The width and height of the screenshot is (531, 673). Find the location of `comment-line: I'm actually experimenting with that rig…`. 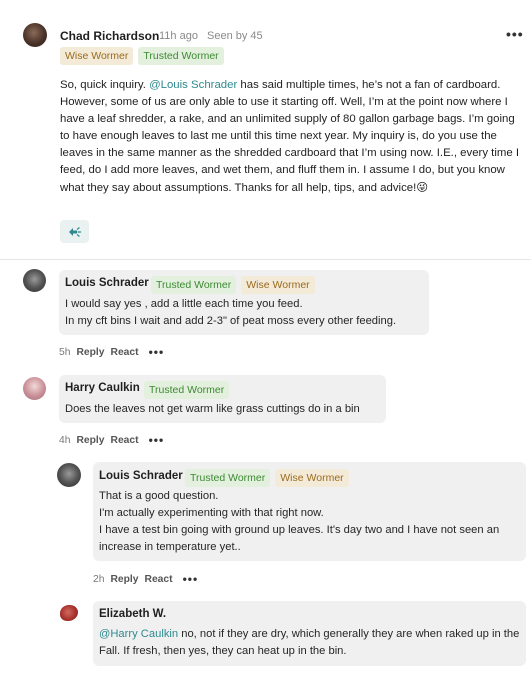

comment-line: I'm actually experimenting with that rig… is located at coordinates (211, 513).